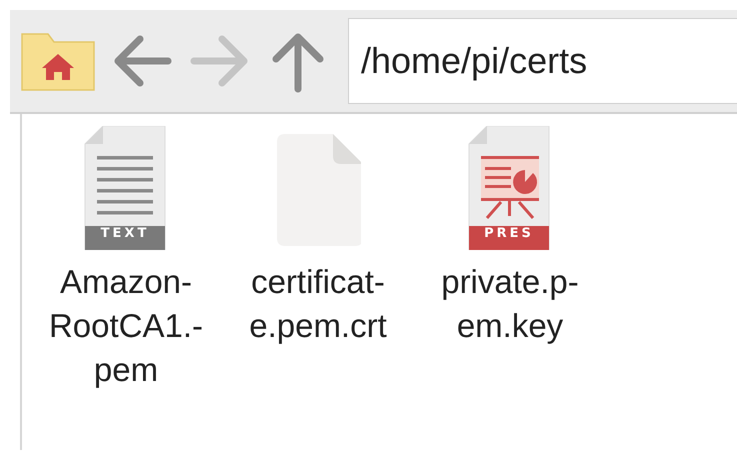  Describe the element at coordinates (318, 304) in the screenshot. I see `file-name: certificat- e.pem.crt` at that location.